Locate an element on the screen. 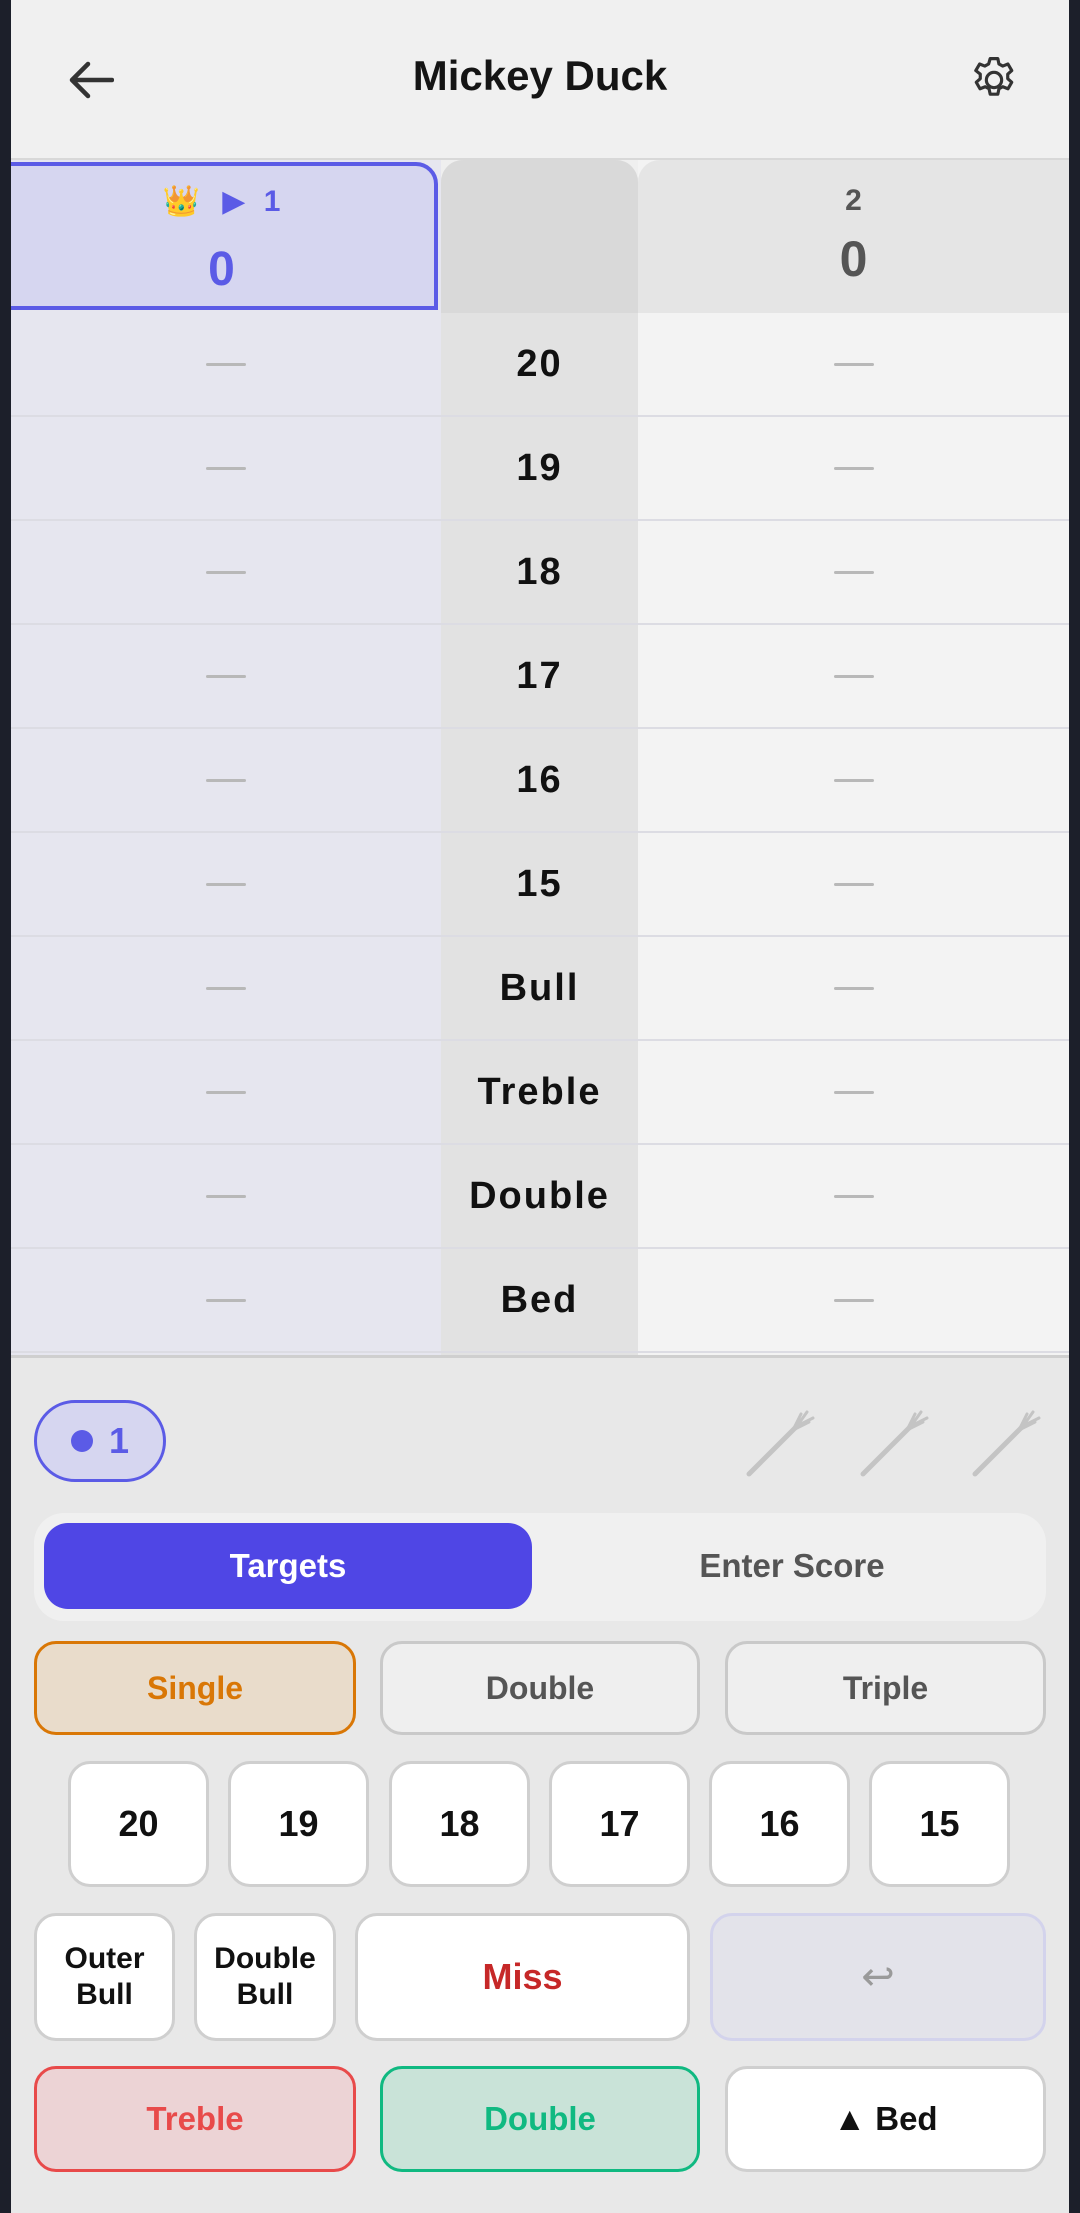 The image size is (1080, 2213). player-2-score: 0 is located at coordinates (853, 259).